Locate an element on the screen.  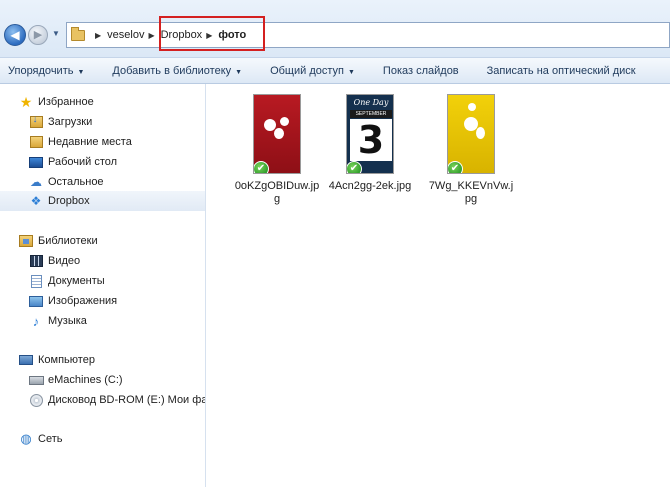
sidebar-computer-label: Компьютер is located at coordinates (66, 360).